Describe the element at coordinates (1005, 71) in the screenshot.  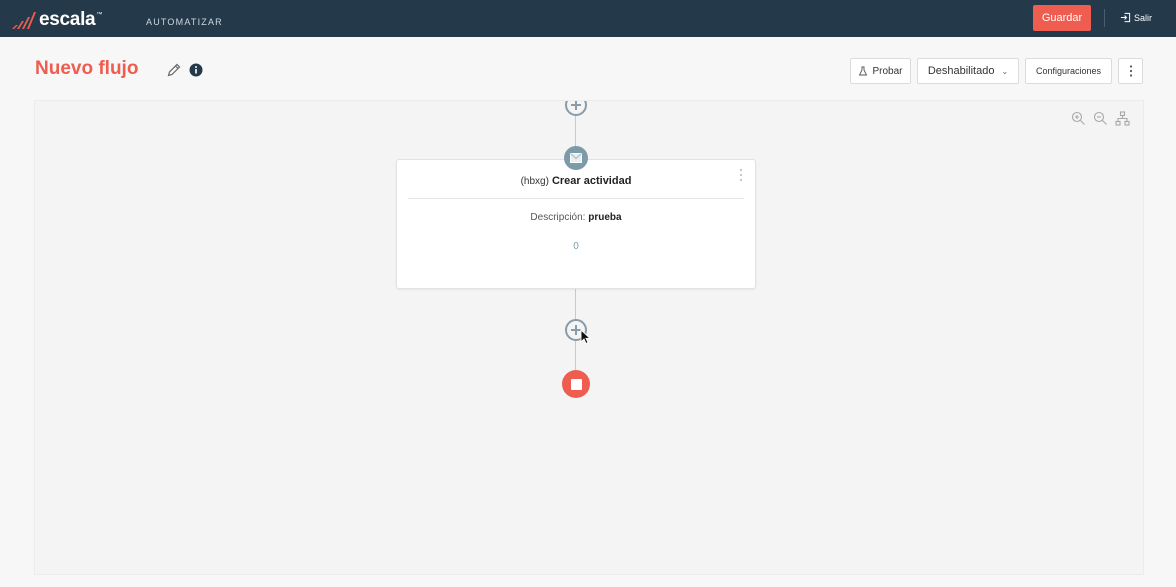
I see `chevron-down-icon: ⌄` at that location.